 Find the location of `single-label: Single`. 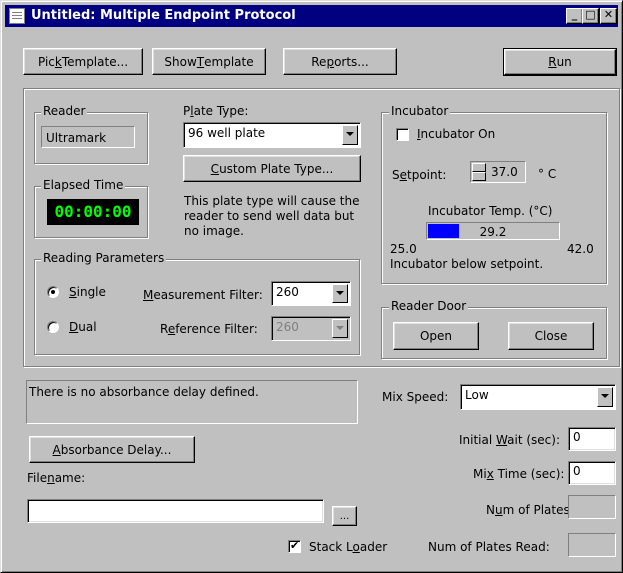

single-label: Single is located at coordinates (87, 292).